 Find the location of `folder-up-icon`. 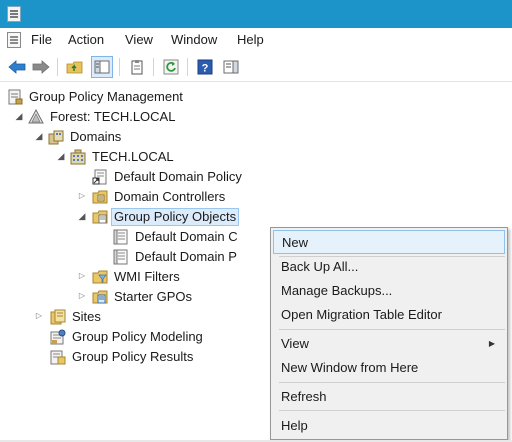

folder-up-icon is located at coordinates (74, 67).